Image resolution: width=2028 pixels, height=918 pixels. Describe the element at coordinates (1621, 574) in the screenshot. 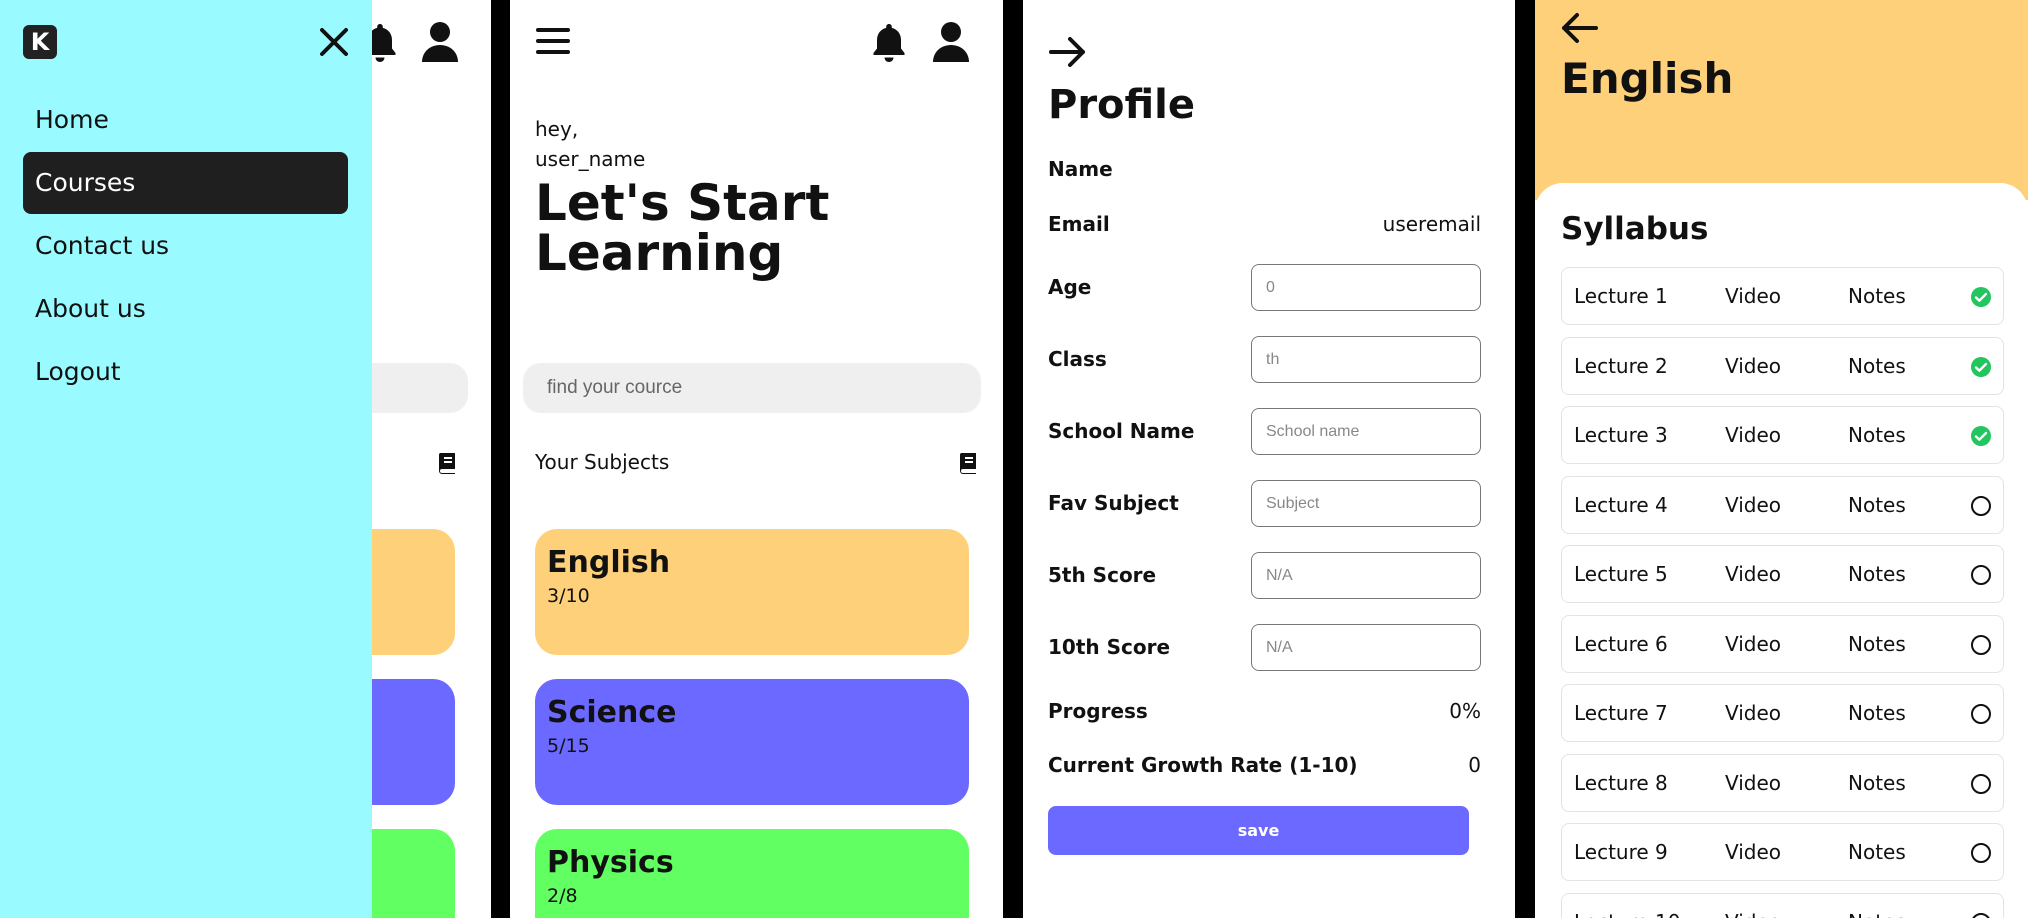

I see `lecture-name: Lecture 5` at that location.